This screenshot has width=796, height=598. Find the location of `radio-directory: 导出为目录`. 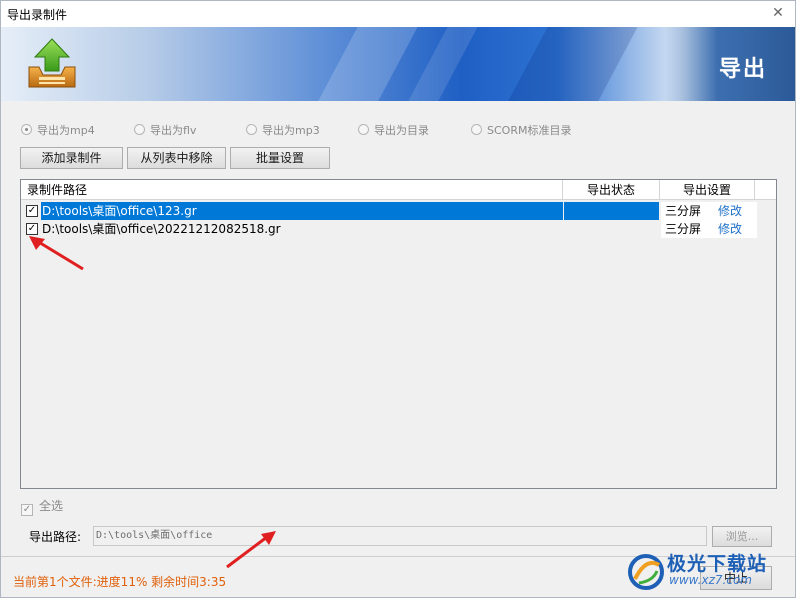

radio-directory: 导出为目录 is located at coordinates (393, 131).